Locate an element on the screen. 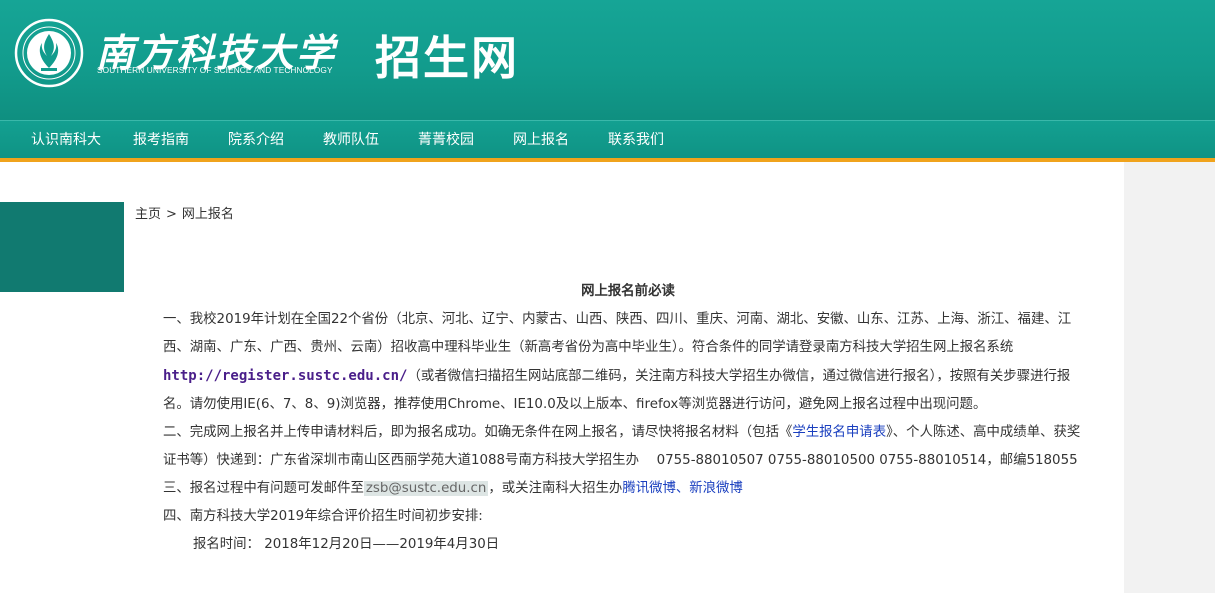 The height and width of the screenshot is (593, 1215). nav-item-faculty: 教师队伍 is located at coordinates (351, 140).